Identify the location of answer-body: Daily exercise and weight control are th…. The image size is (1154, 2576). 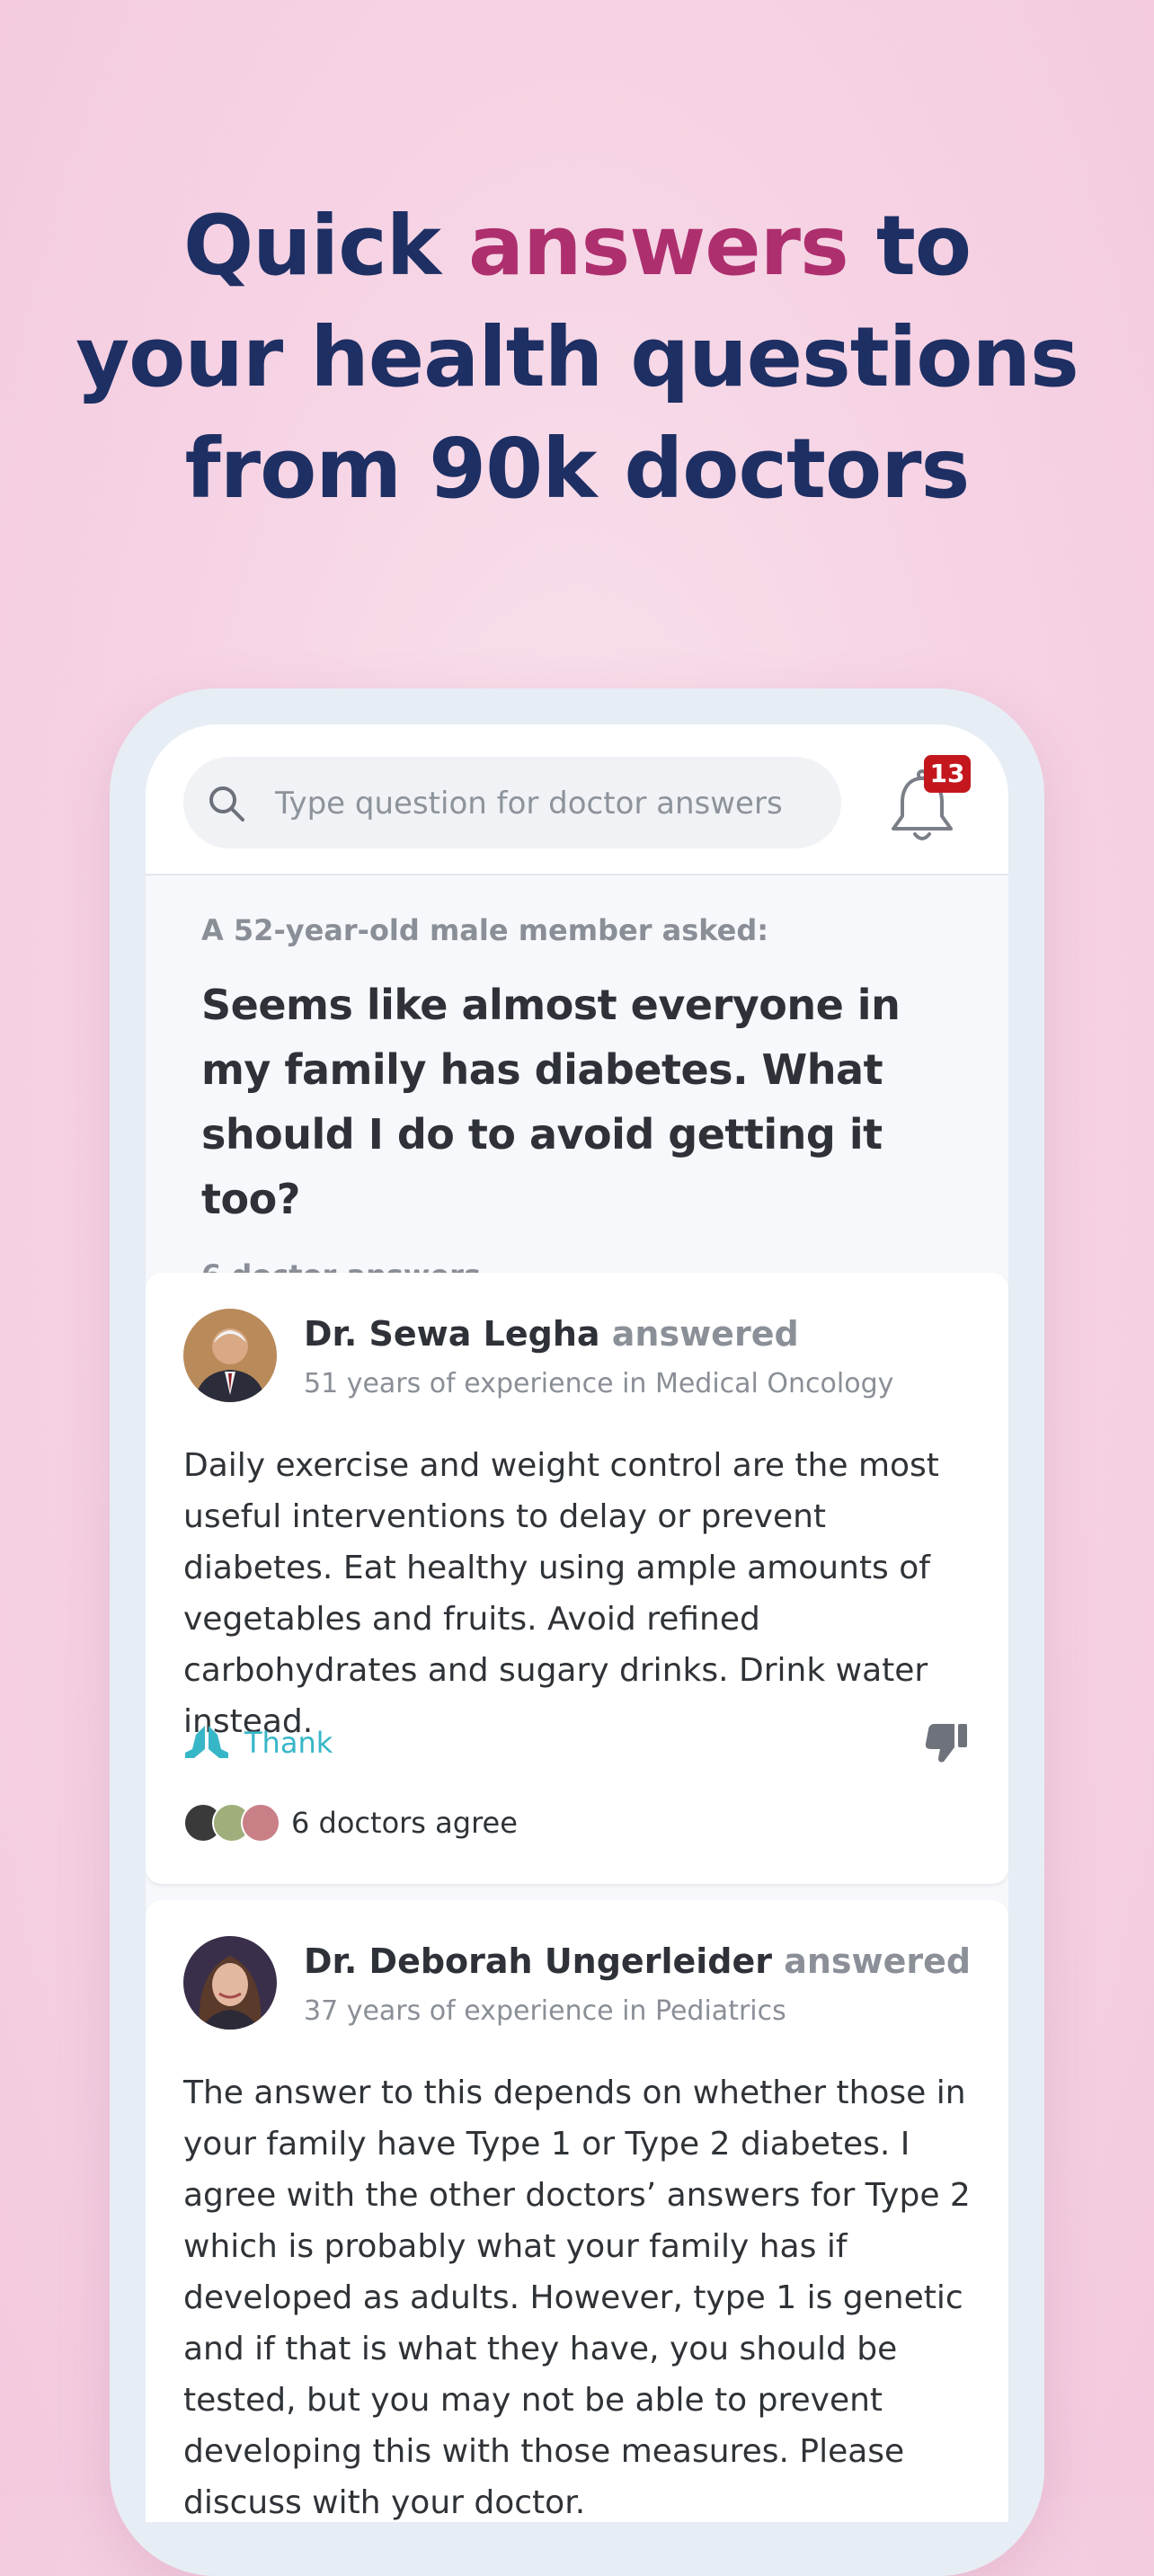
(561, 1593).